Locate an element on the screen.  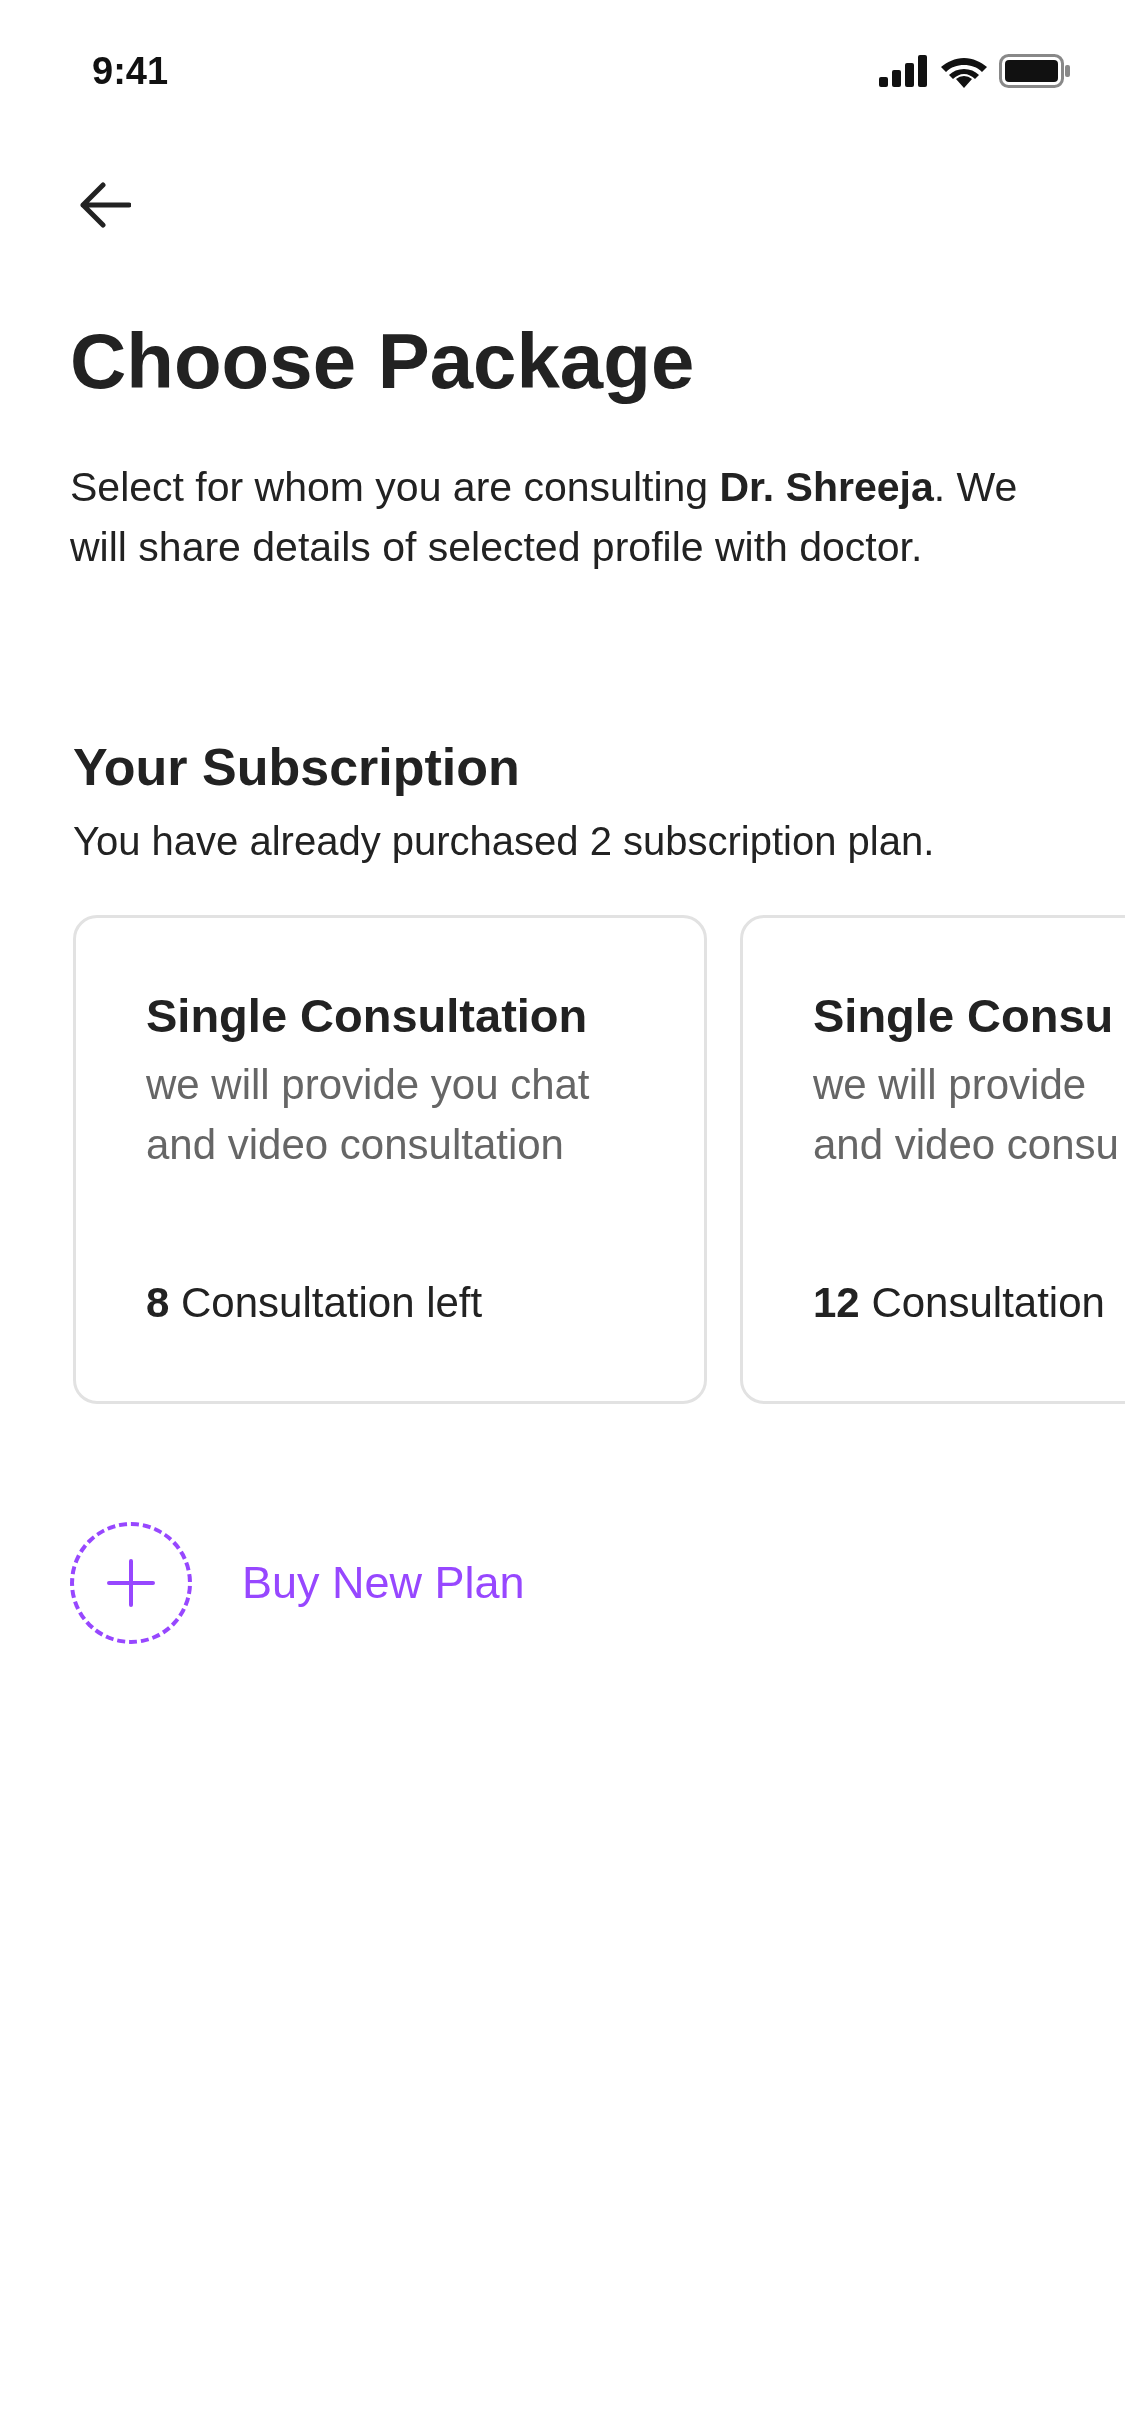
plan-card: Single Consultation we will provide you chat and video consultation 8 Consultation left is located at coordinates (390, 1159).